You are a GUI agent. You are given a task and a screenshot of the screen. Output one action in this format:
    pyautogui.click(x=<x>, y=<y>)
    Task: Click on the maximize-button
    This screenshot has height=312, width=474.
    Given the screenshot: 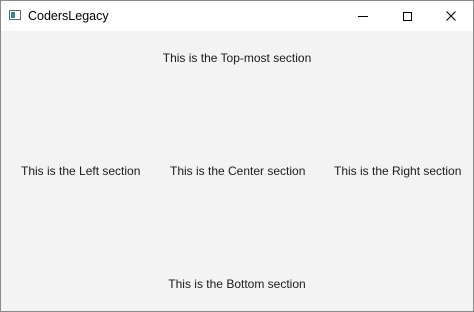 What is the action you would take?
    pyautogui.click(x=407, y=16)
    